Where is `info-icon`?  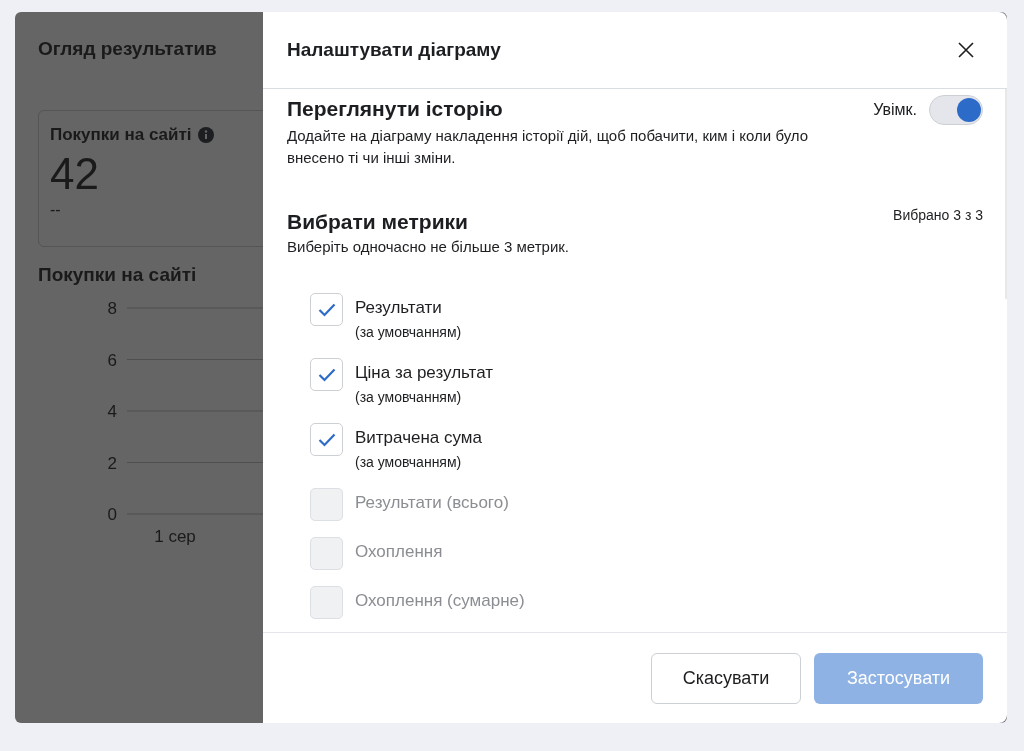
info-icon is located at coordinates (205, 135).